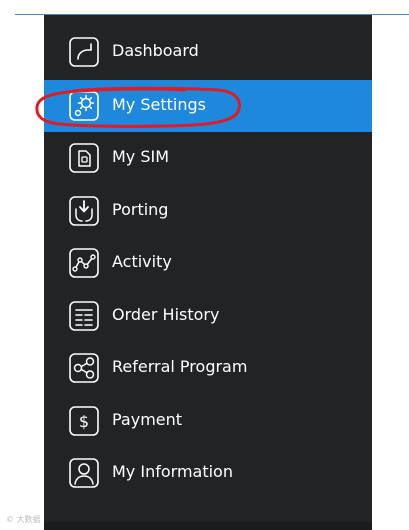 This screenshot has height=530, width=409. I want to click on referral-icon, so click(84, 368).